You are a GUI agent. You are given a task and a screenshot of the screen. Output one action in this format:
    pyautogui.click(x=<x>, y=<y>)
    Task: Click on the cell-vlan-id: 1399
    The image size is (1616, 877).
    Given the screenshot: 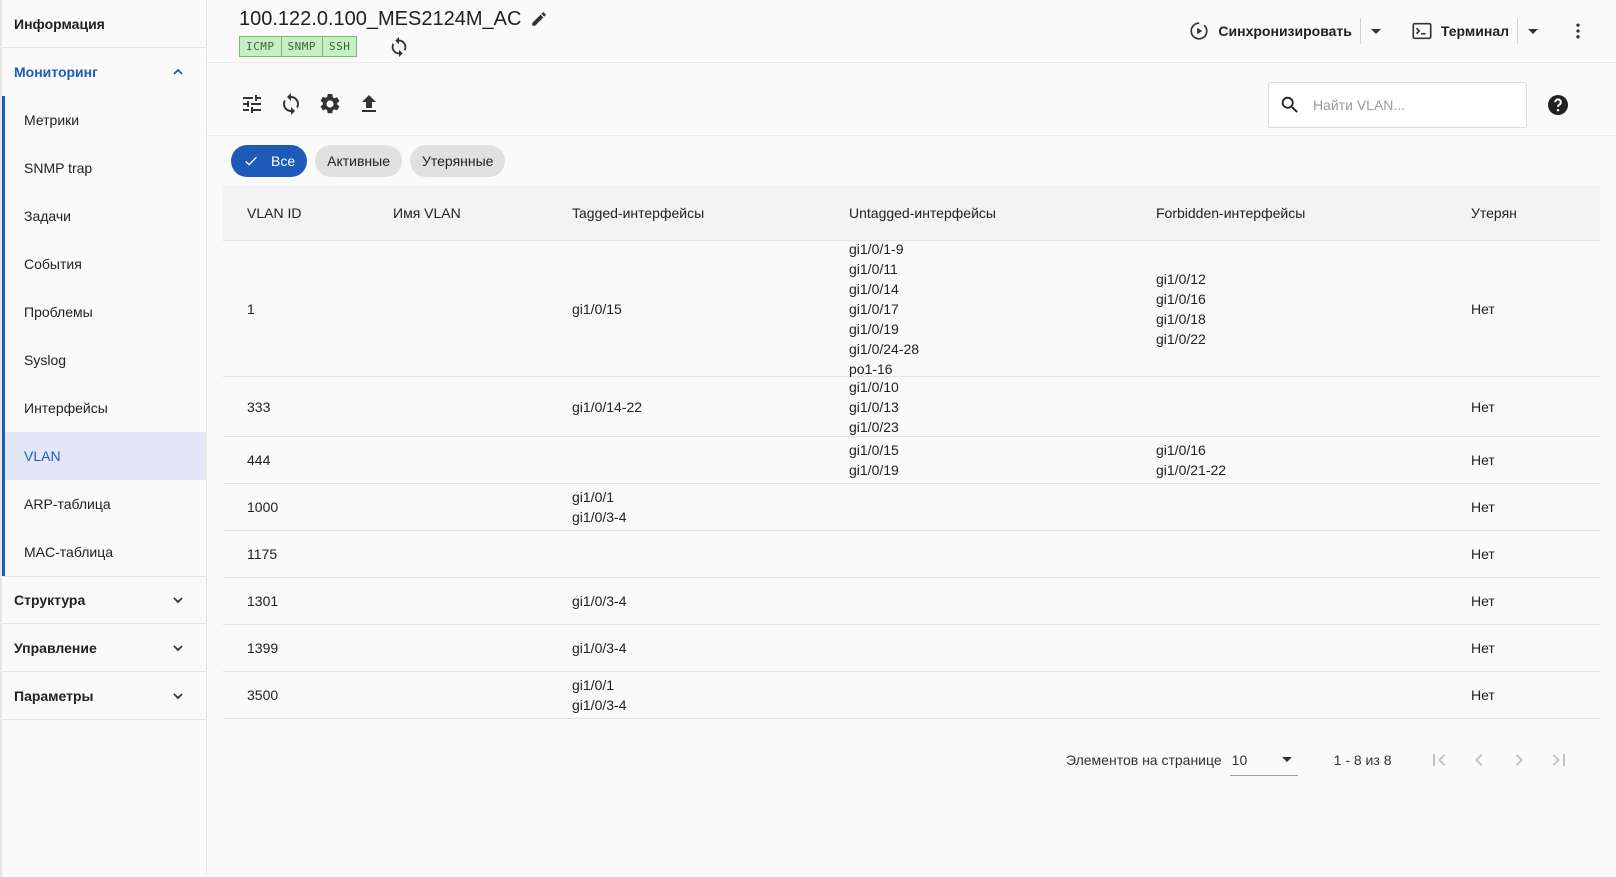 What is the action you would take?
    pyautogui.click(x=263, y=648)
    